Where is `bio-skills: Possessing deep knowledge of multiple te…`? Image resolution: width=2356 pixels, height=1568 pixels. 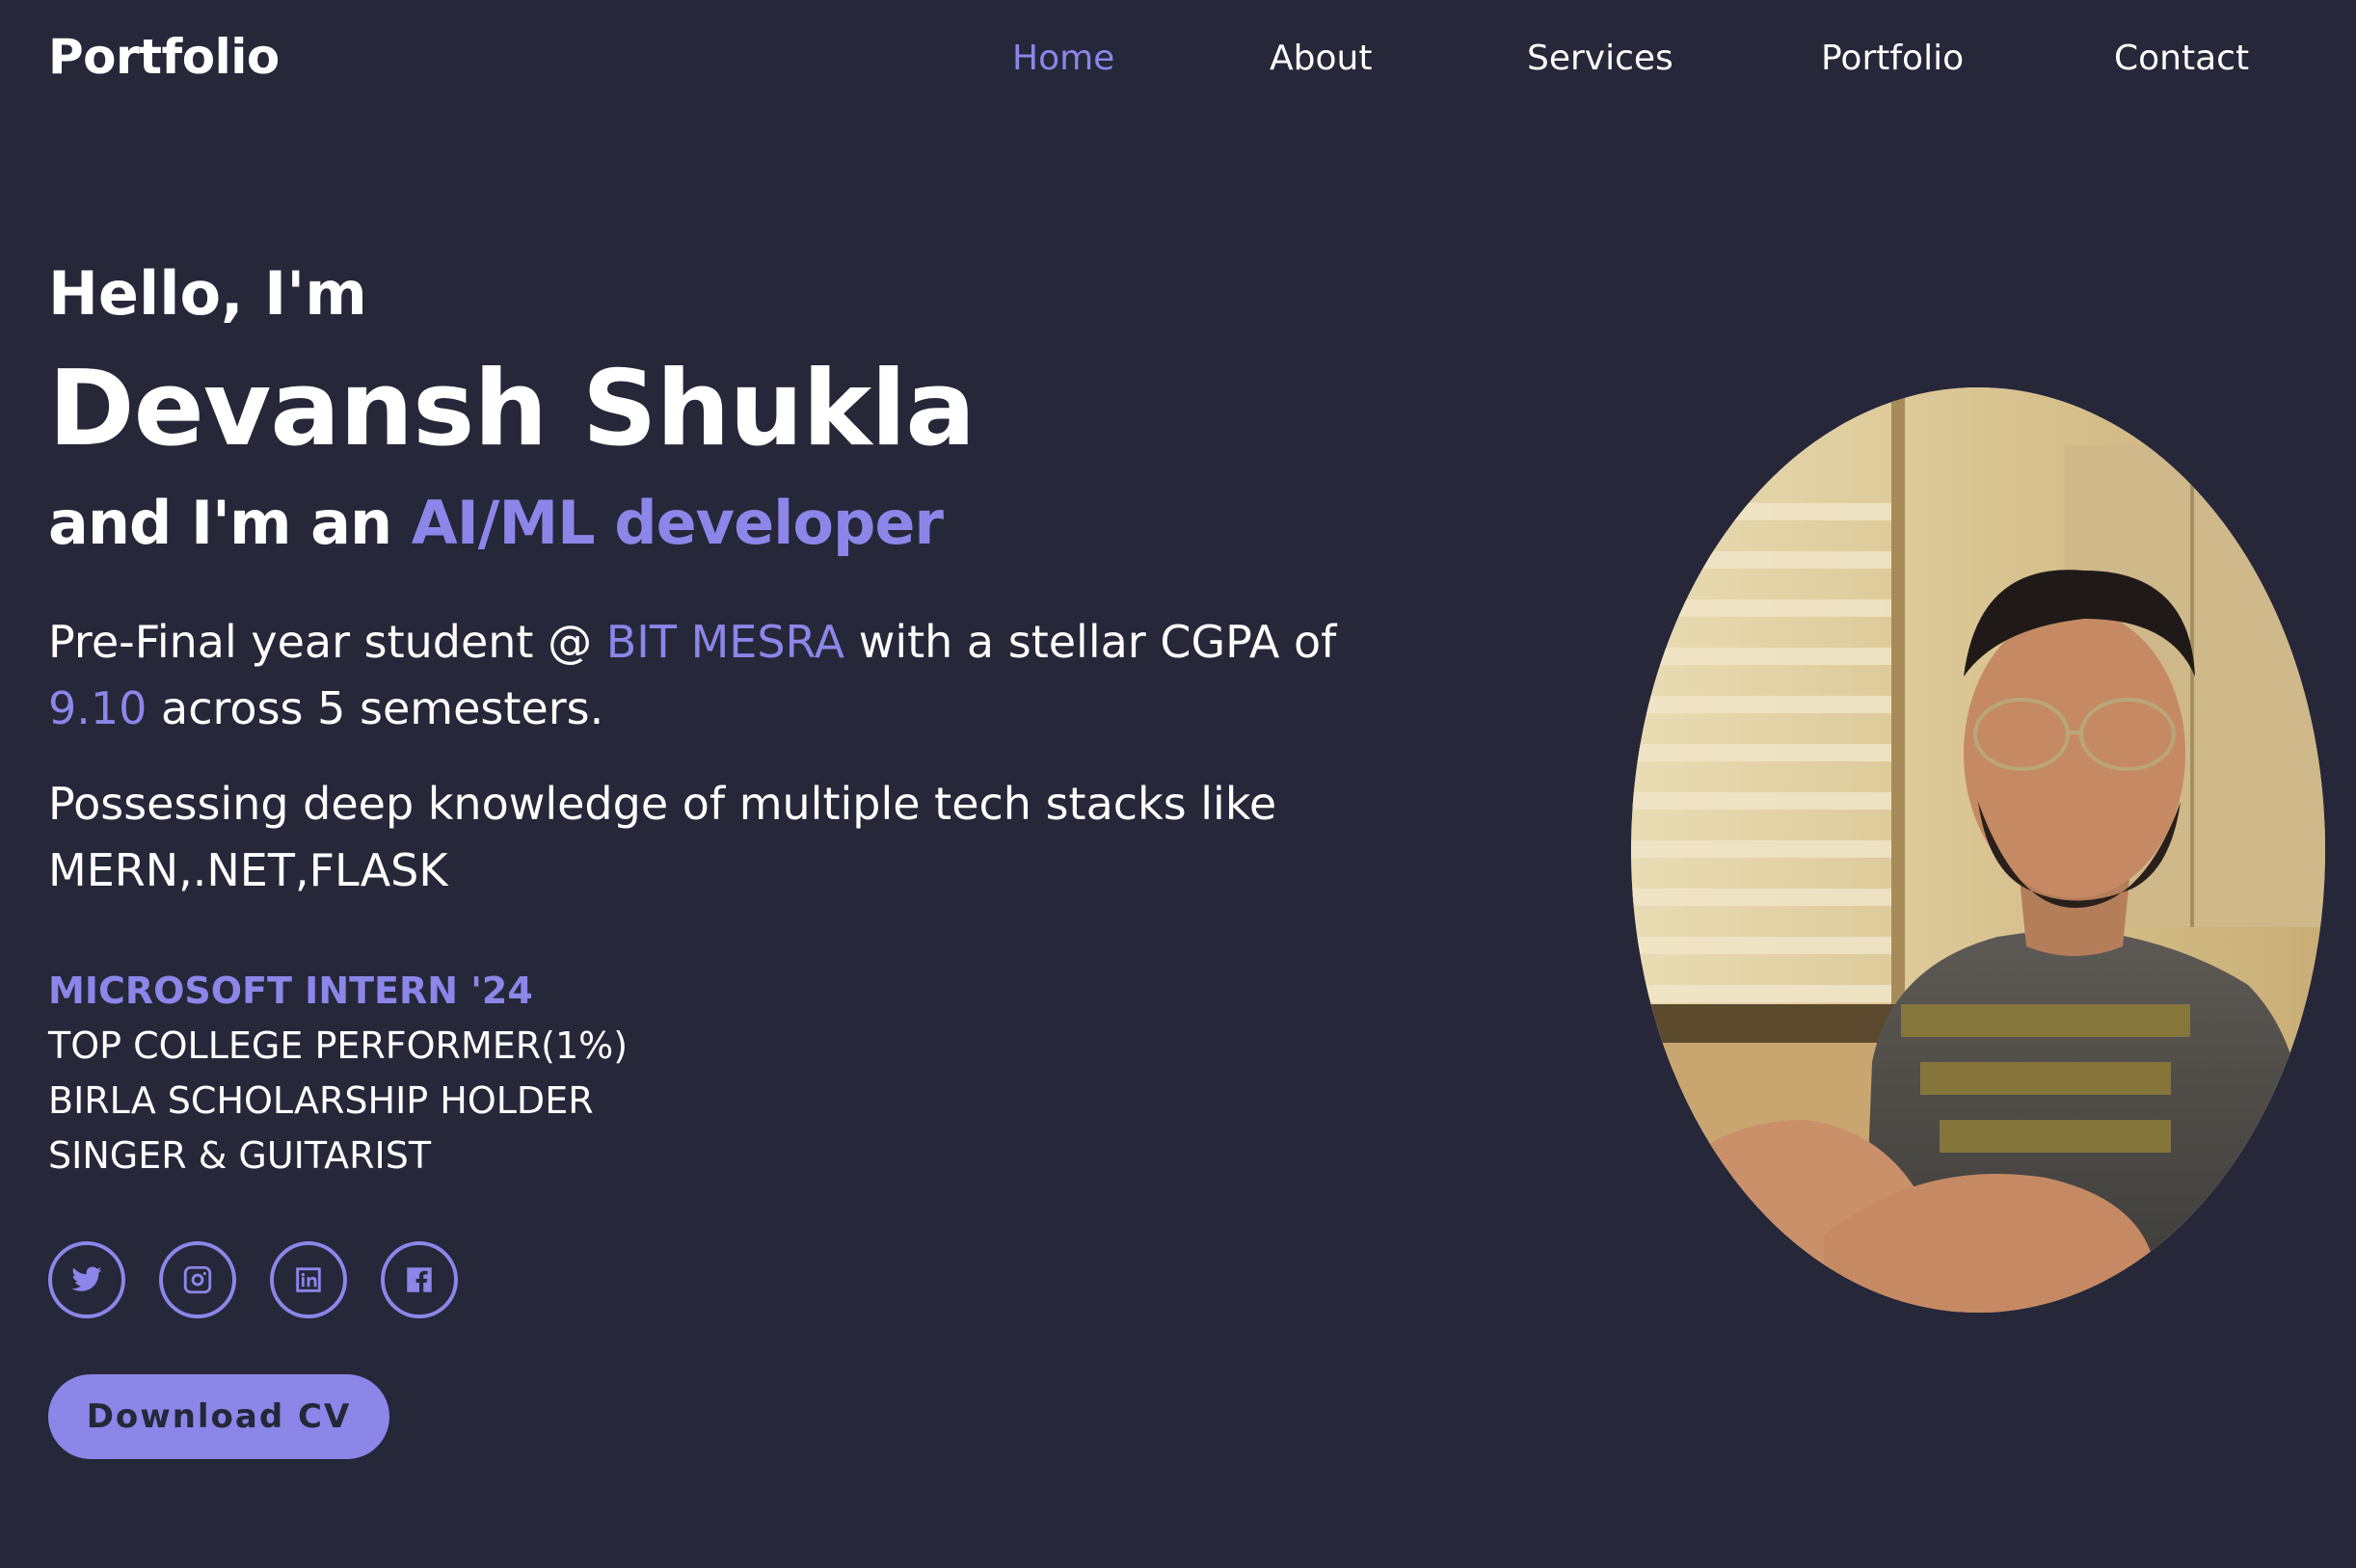 bio-skills: Possessing deep knowledge of multiple te… is located at coordinates (662, 837).